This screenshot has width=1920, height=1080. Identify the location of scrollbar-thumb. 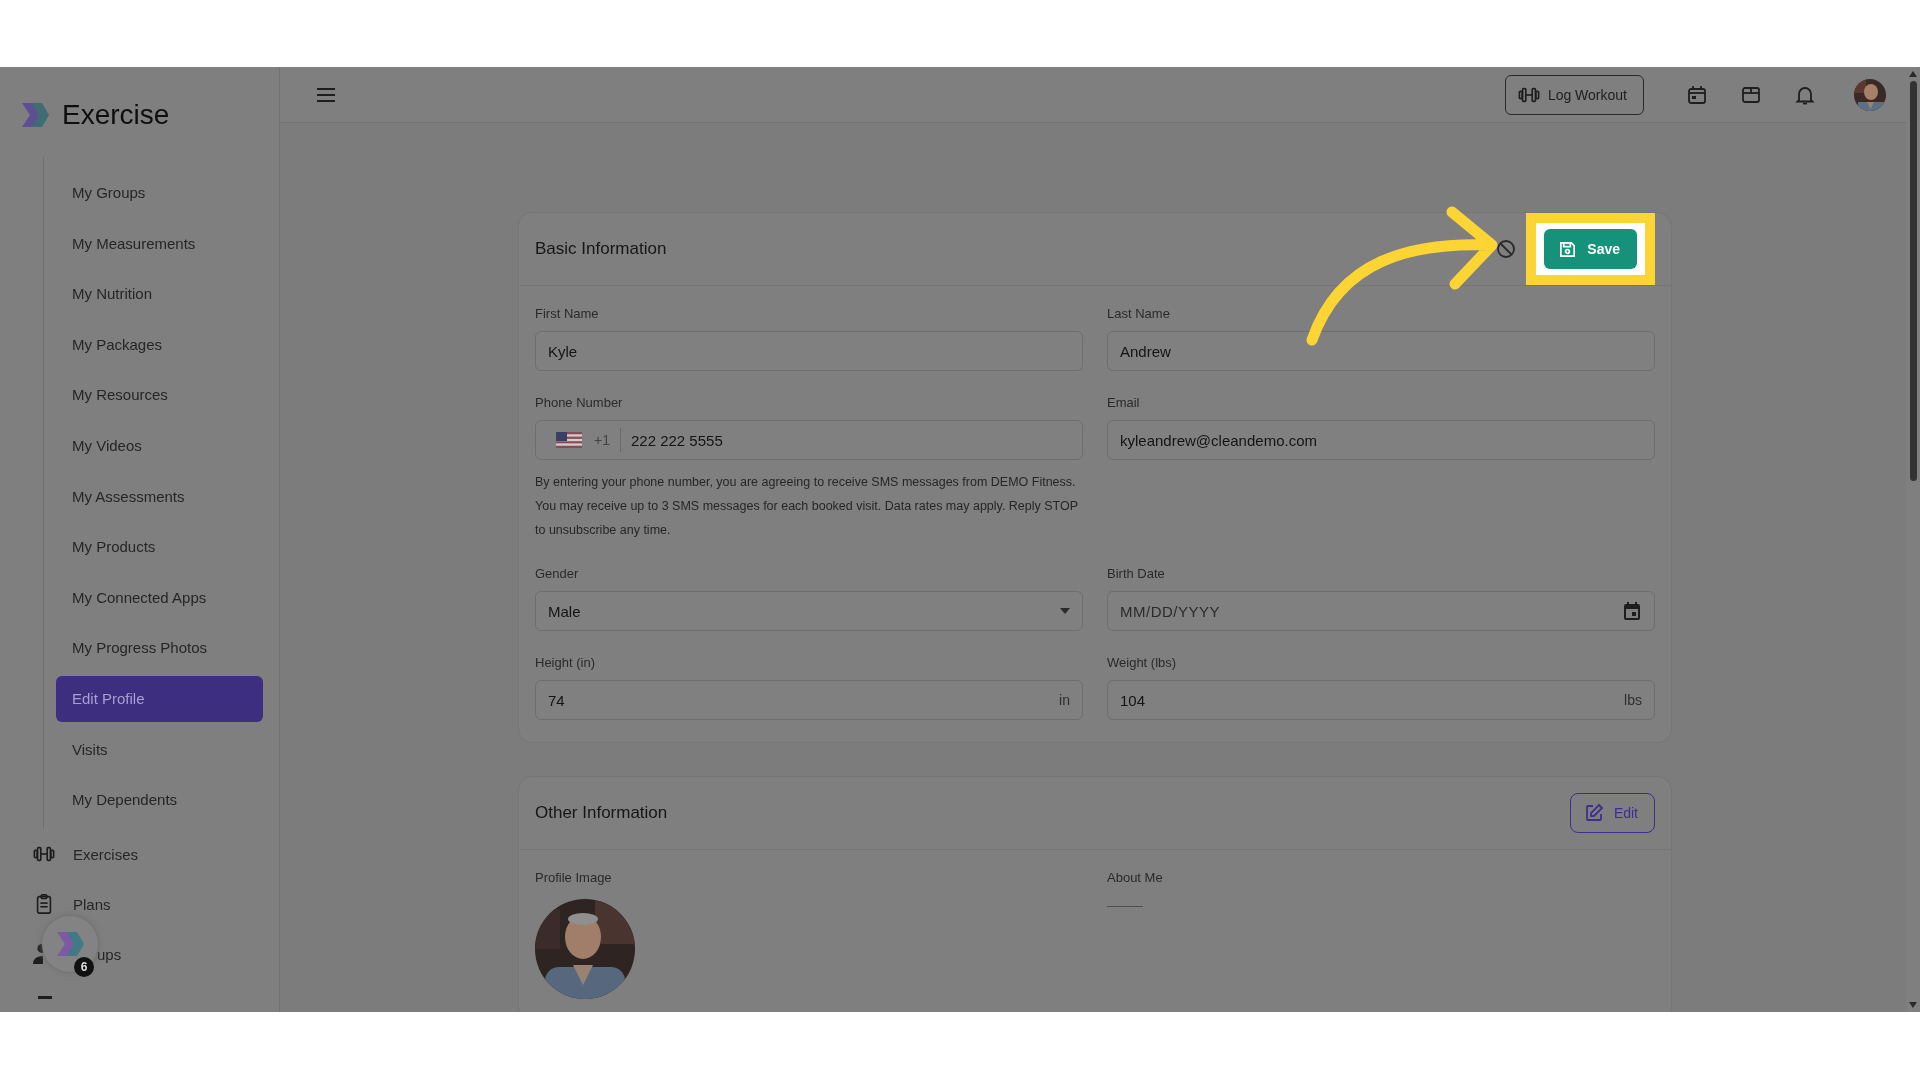
(1913, 281).